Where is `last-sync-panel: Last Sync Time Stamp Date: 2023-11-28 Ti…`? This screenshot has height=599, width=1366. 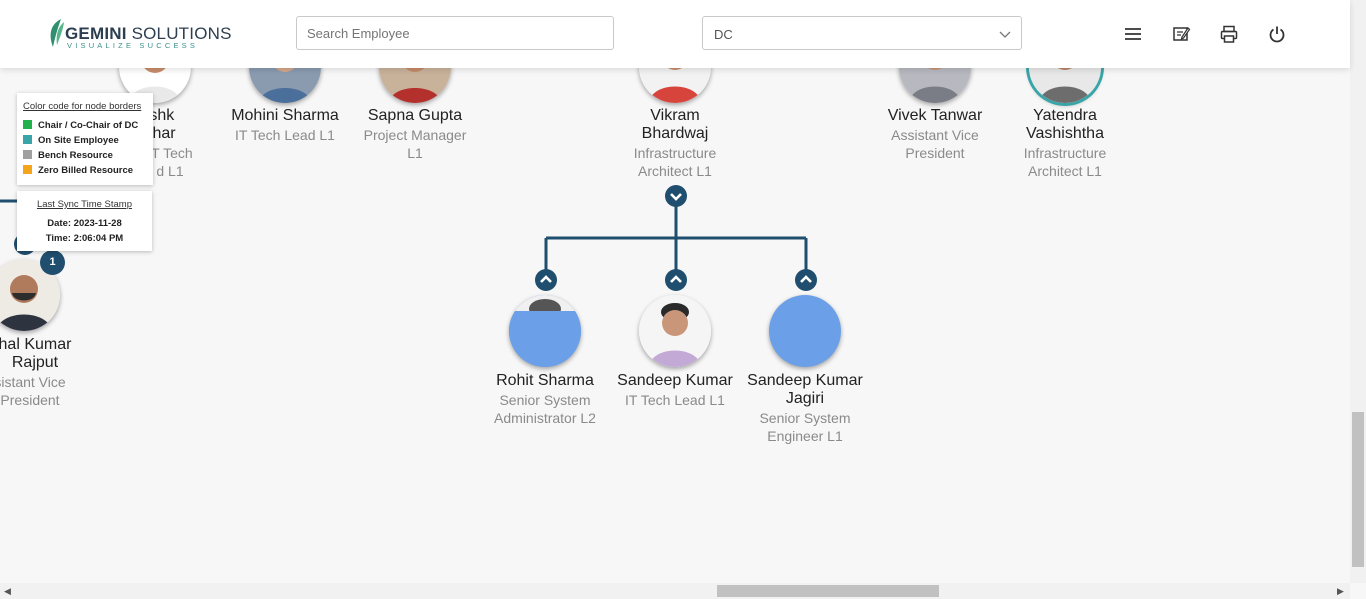 last-sync-panel: Last Sync Time Stamp Date: 2023-11-28 Ti… is located at coordinates (84, 221).